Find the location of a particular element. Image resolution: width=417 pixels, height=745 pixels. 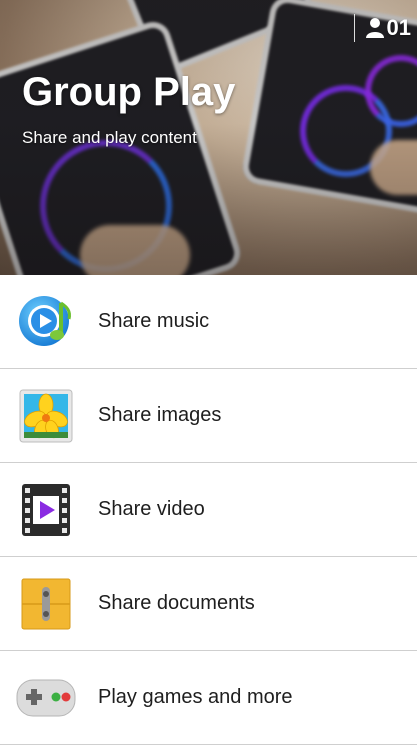

video-icon is located at coordinates (46, 510).